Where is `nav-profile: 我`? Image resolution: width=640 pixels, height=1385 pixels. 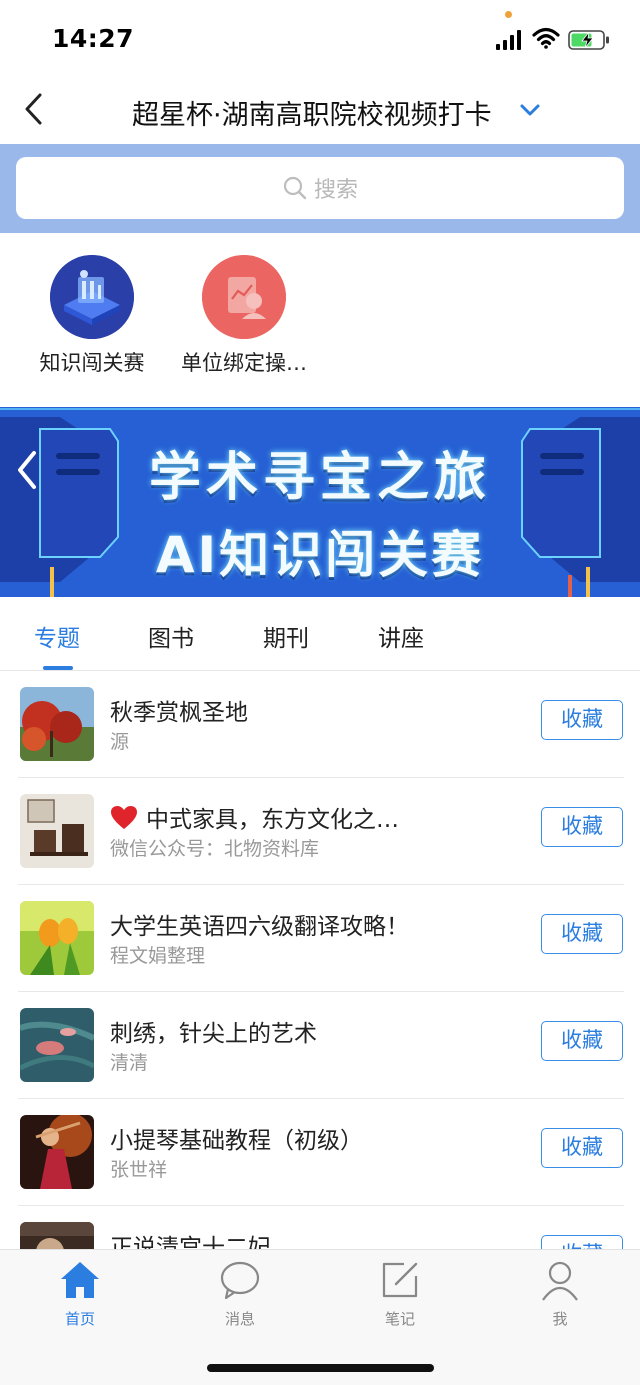 nav-profile: 我 is located at coordinates (560, 1293).